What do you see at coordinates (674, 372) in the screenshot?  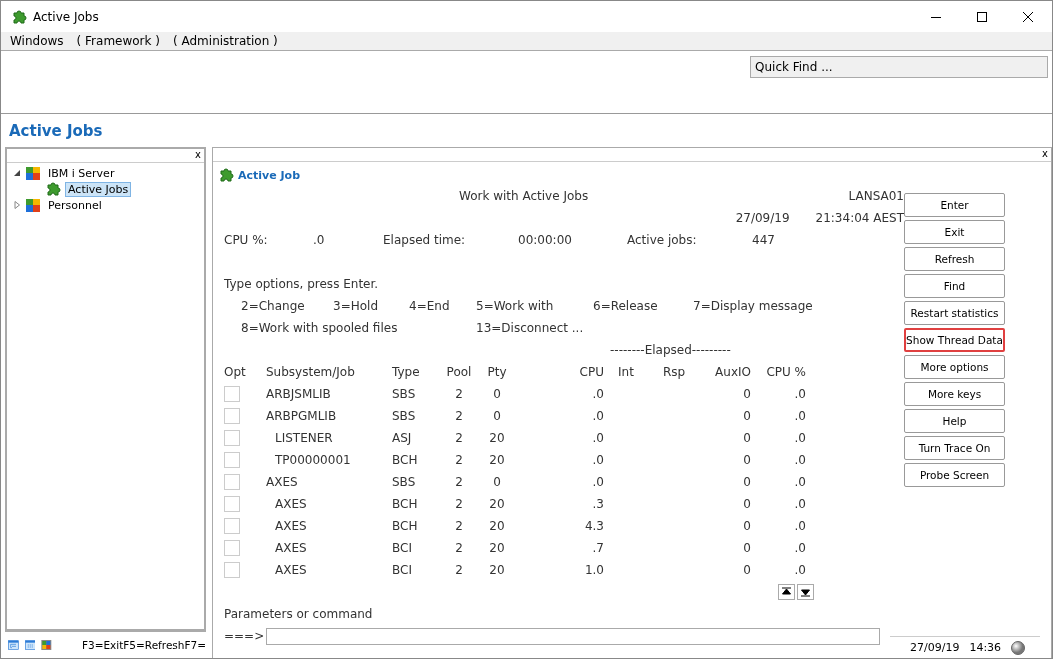 I see `column-header: Rsp` at bounding box center [674, 372].